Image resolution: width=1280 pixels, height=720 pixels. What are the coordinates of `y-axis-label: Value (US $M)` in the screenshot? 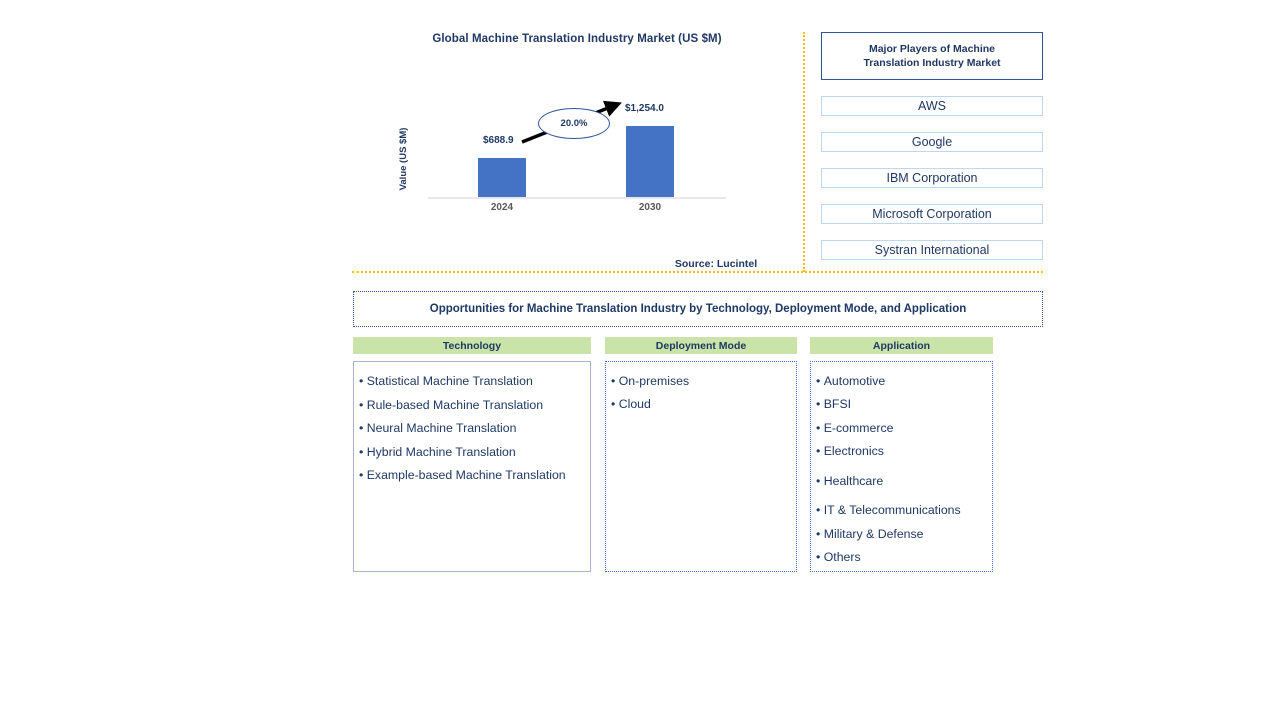 It's located at (403, 159).